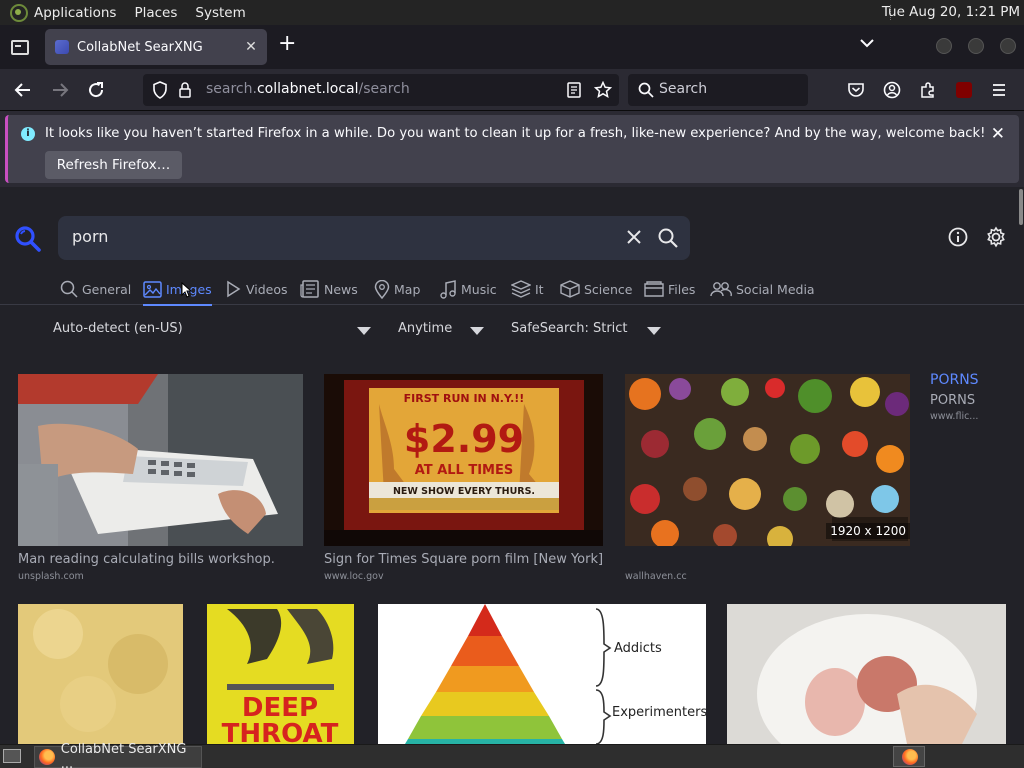 Image resolution: width=1024 pixels, height=768 pixels. What do you see at coordinates (425, 328) in the screenshot?
I see `time-range-select: Anytime` at bounding box center [425, 328].